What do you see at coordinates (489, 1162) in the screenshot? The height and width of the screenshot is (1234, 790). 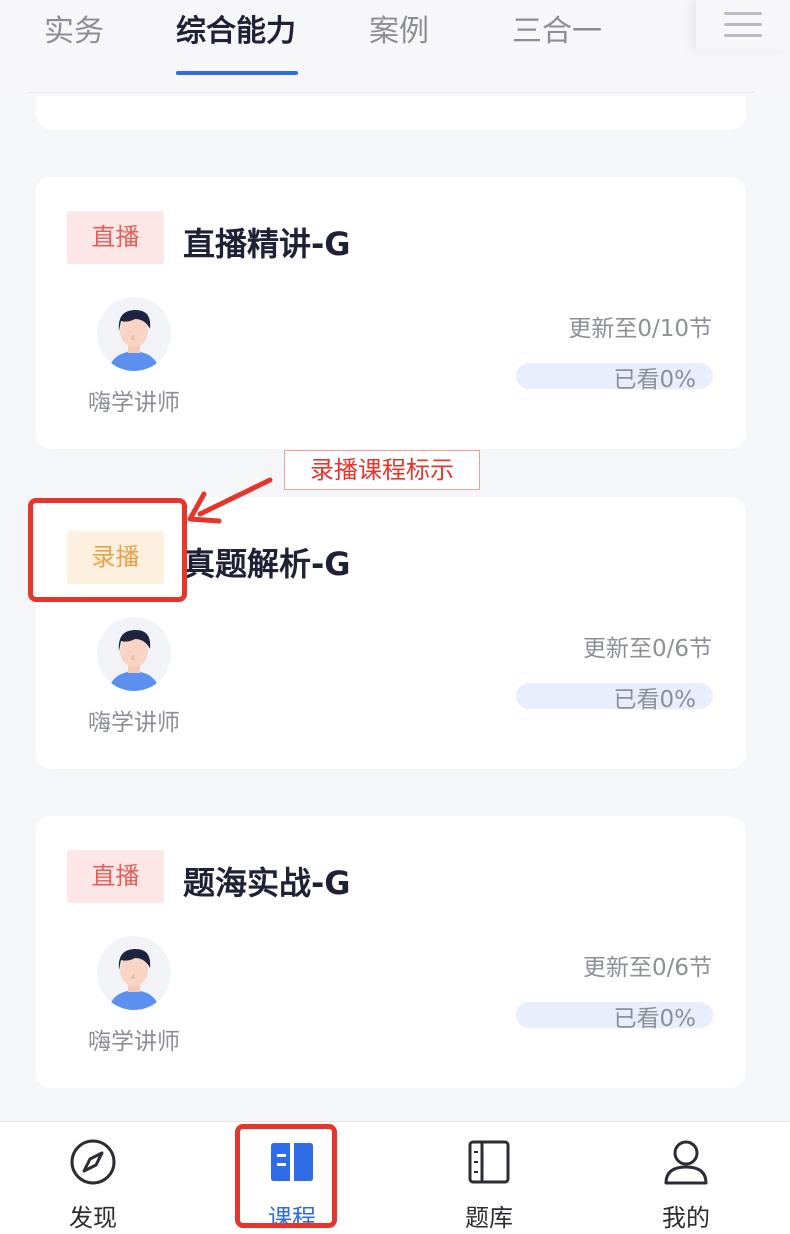 I see `notebook-icon` at bounding box center [489, 1162].